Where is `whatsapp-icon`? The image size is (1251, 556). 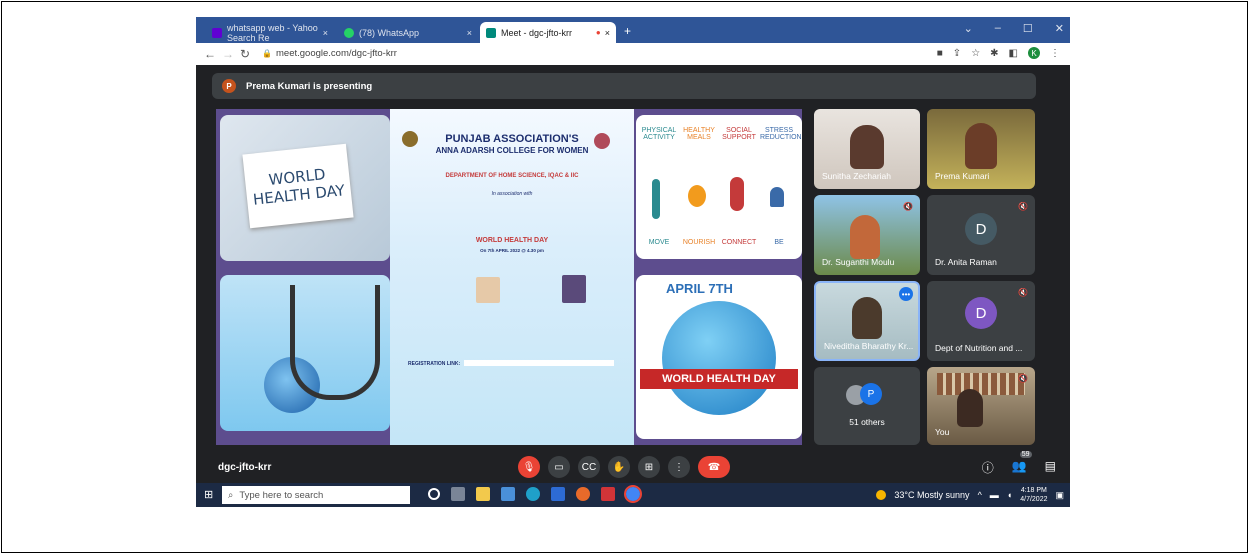
whatsapp-icon is located at coordinates (349, 32).